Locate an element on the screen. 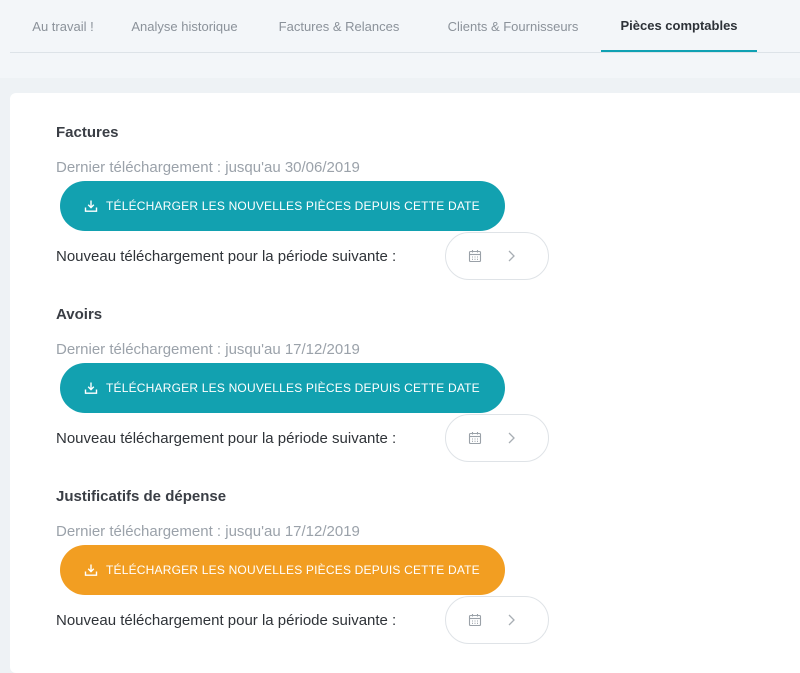 This screenshot has width=800, height=673. section-title: Justificatifs de dépense is located at coordinates (141, 496).